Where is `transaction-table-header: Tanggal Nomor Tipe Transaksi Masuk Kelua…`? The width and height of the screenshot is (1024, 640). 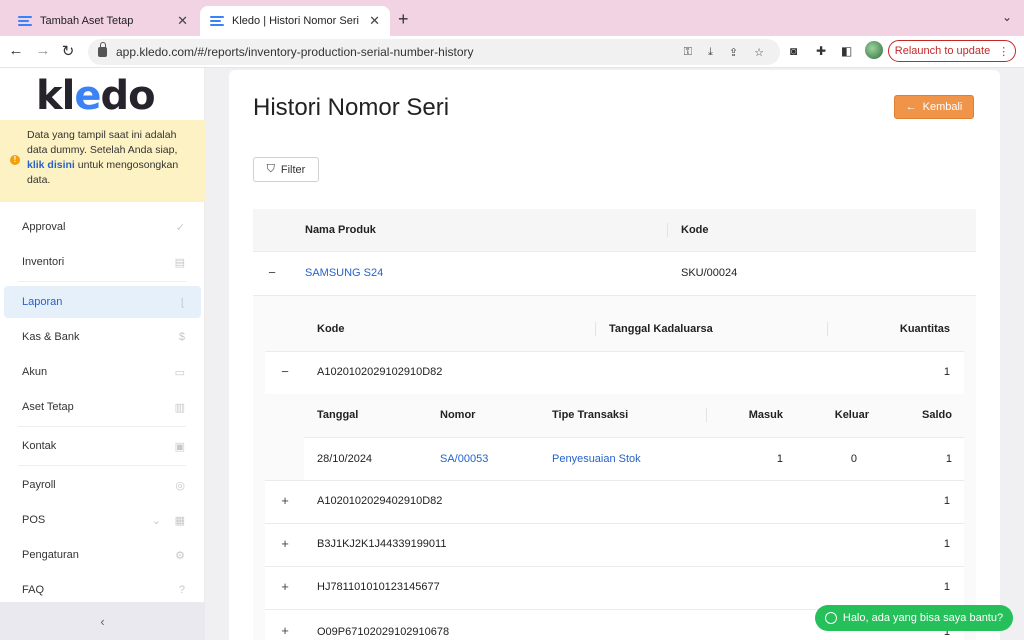
transaction-table-header: Tanggal Nomor Tipe Transaksi Masuk Kelua… is located at coordinates (634, 416).